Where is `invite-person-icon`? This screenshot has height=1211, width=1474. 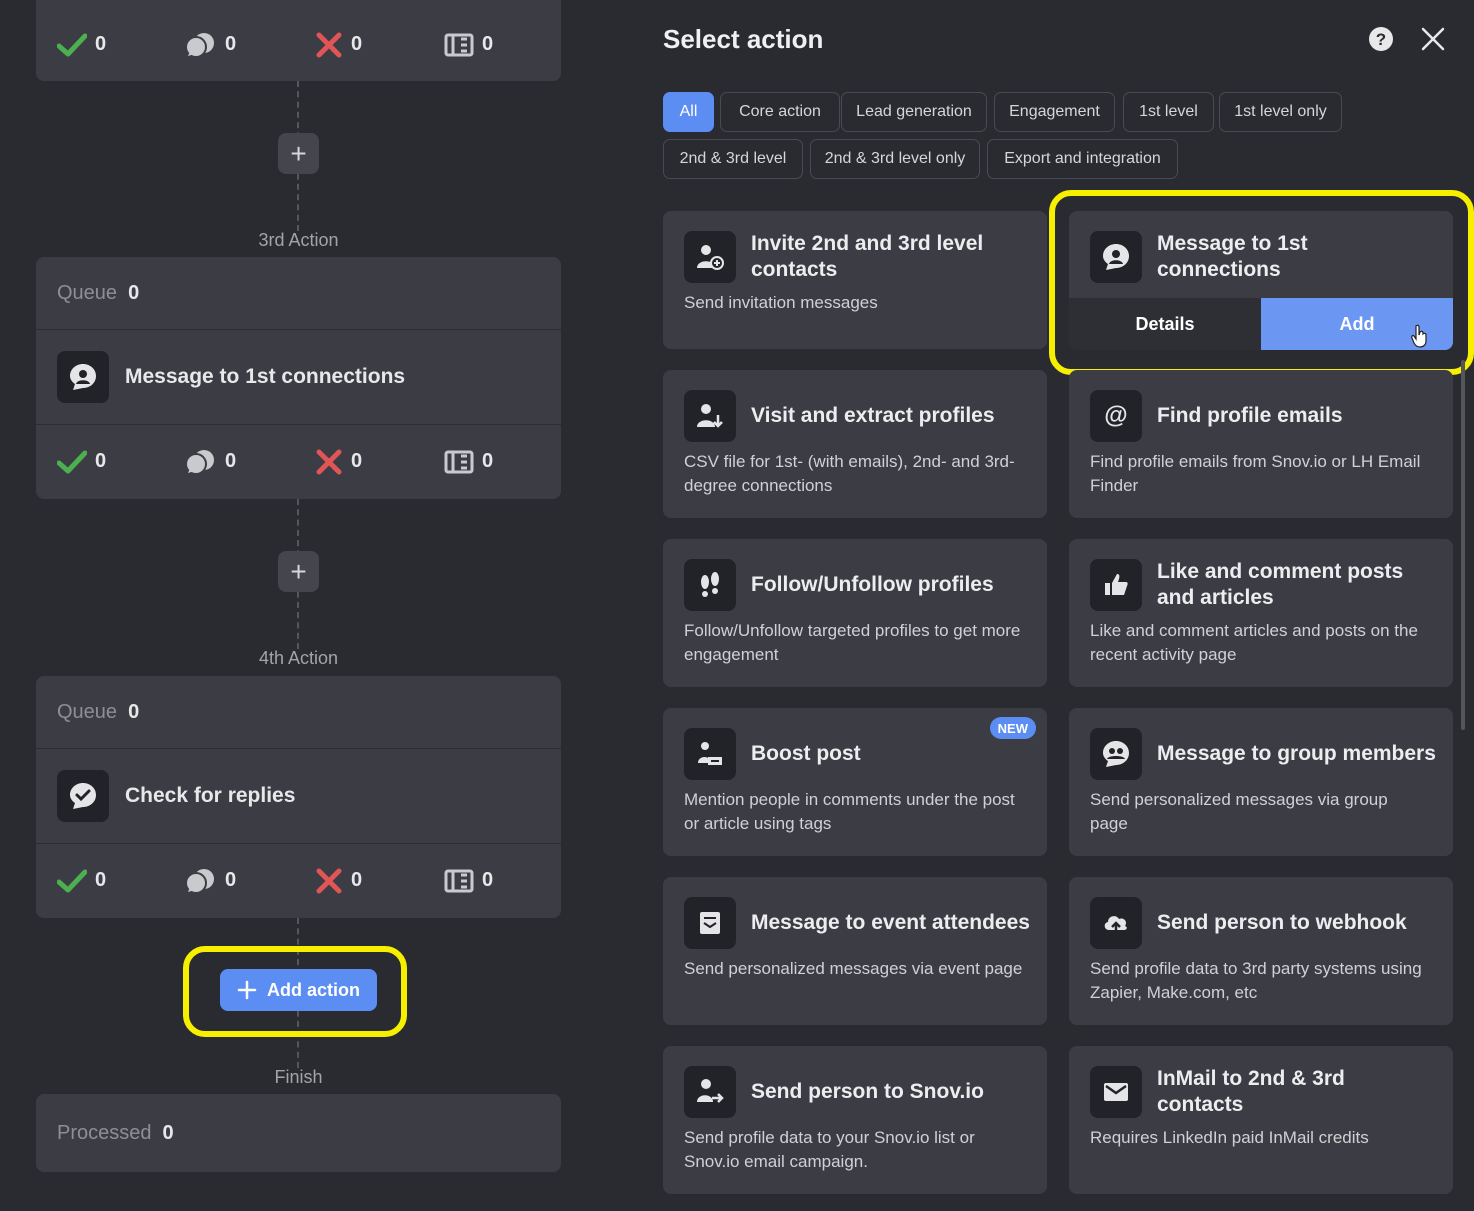 invite-person-icon is located at coordinates (710, 257).